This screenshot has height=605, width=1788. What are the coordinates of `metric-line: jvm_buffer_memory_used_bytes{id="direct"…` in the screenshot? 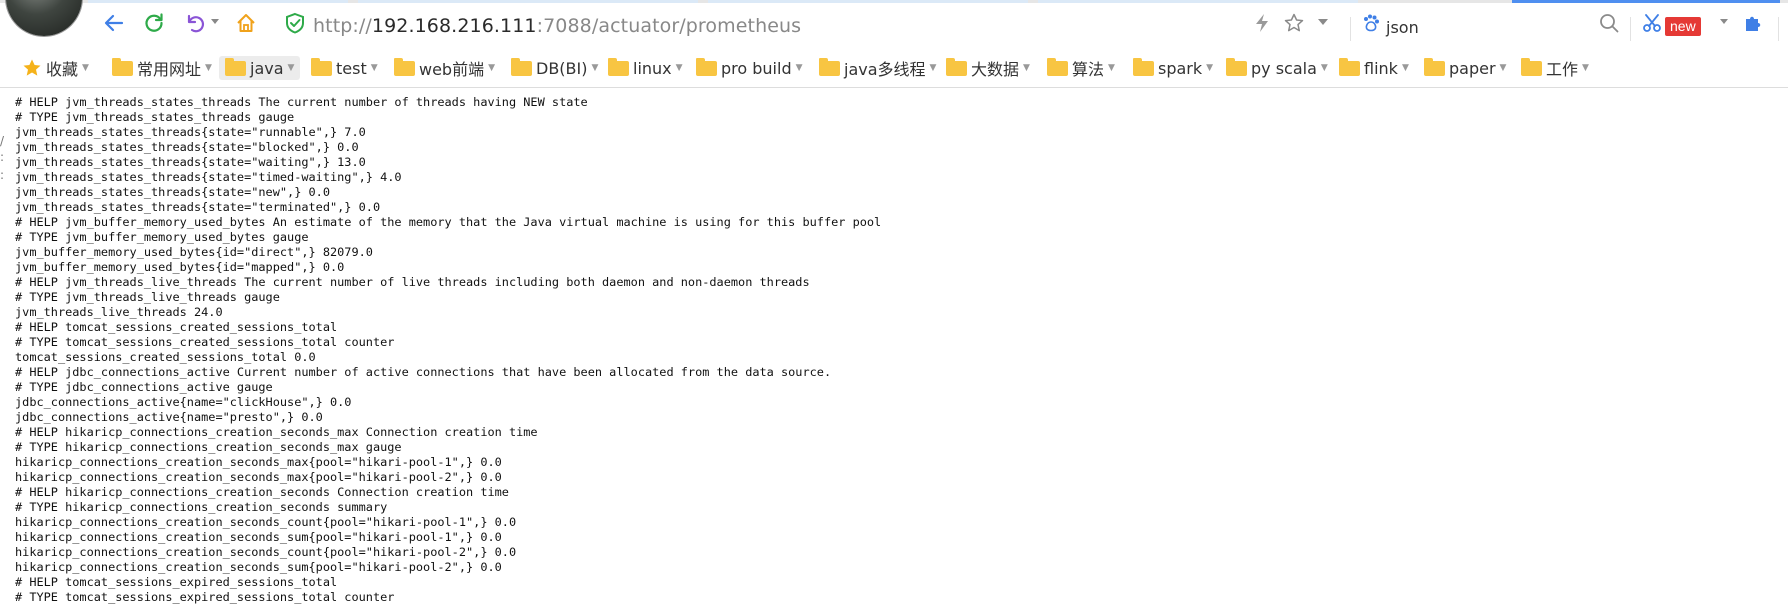 It's located at (194, 252).